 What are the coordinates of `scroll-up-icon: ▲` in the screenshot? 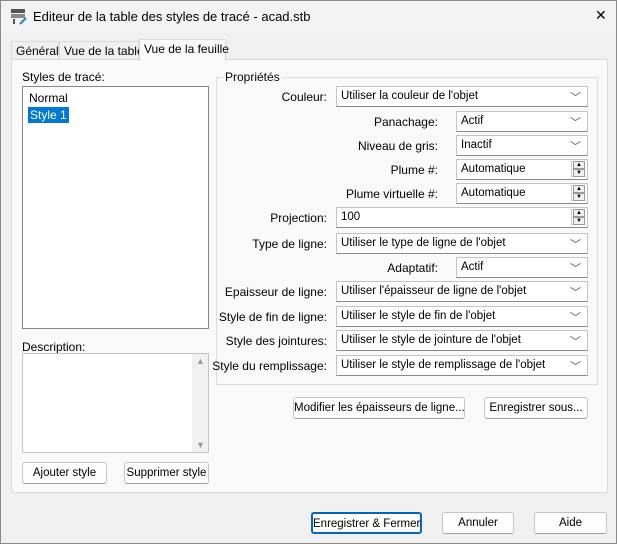 It's located at (200, 361).